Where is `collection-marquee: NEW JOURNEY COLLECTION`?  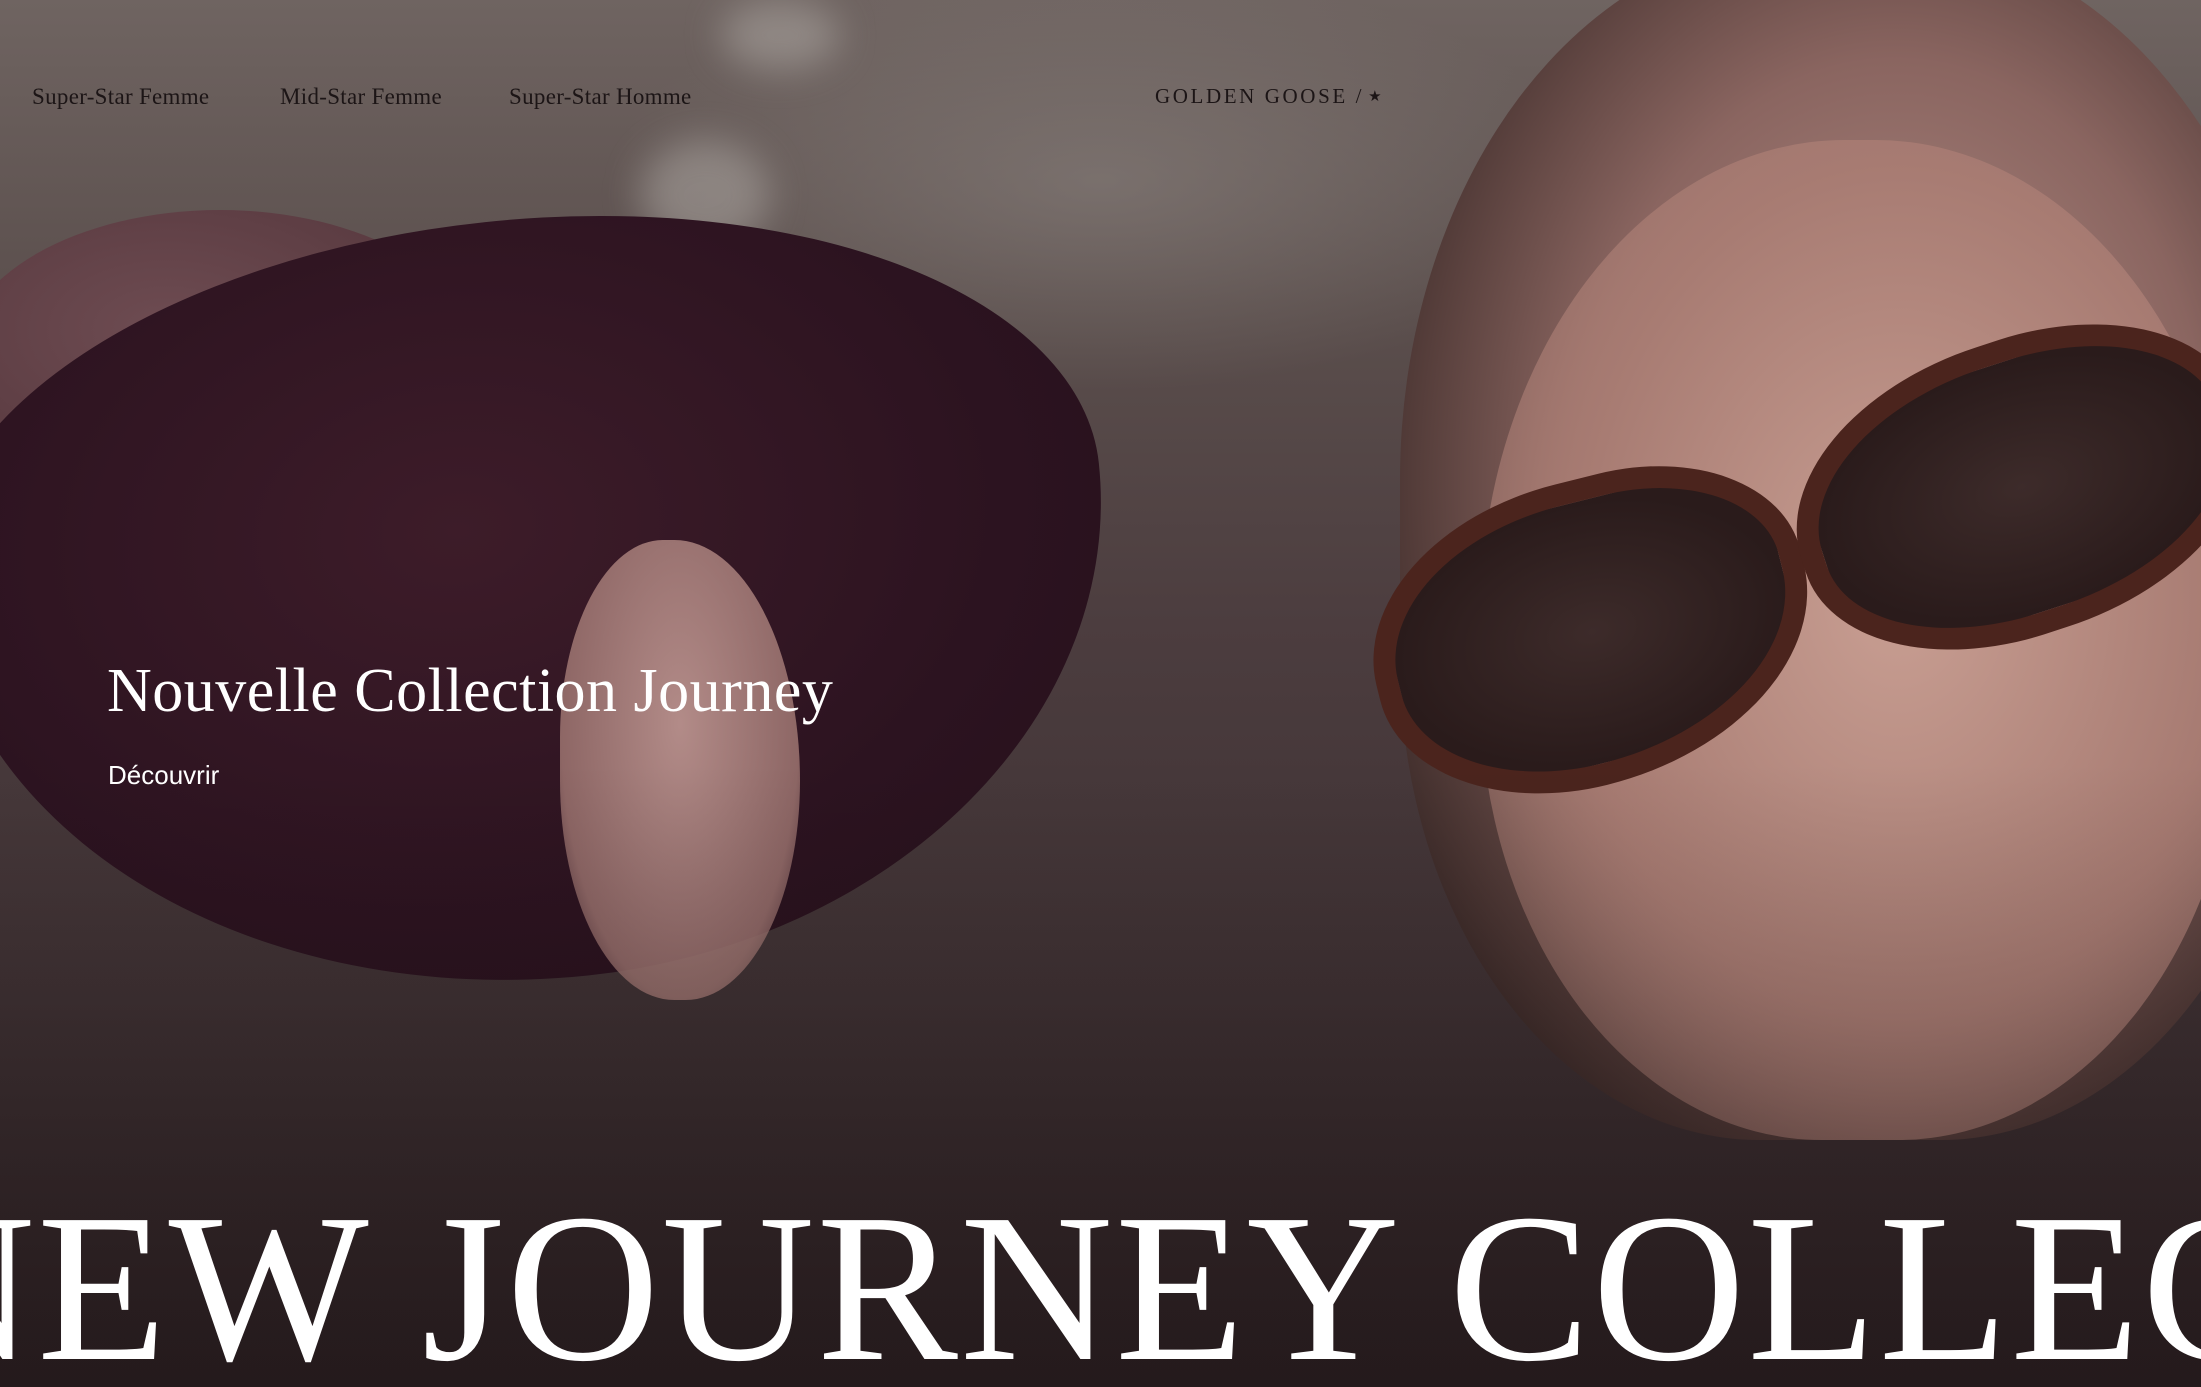
collection-marquee: NEW JOURNEY COLLECTION is located at coordinates (1100, 1283).